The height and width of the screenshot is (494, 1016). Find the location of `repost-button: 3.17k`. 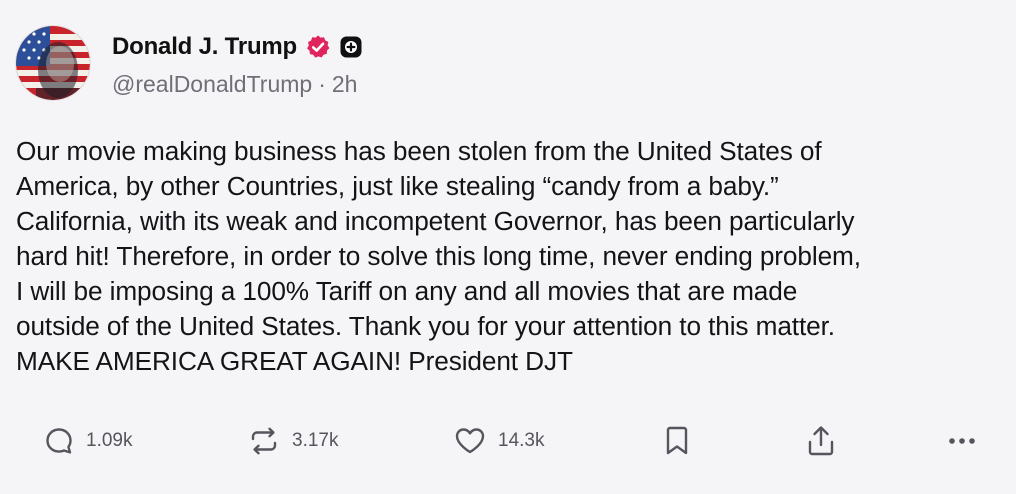

repost-button: 3.17k is located at coordinates (292, 441).